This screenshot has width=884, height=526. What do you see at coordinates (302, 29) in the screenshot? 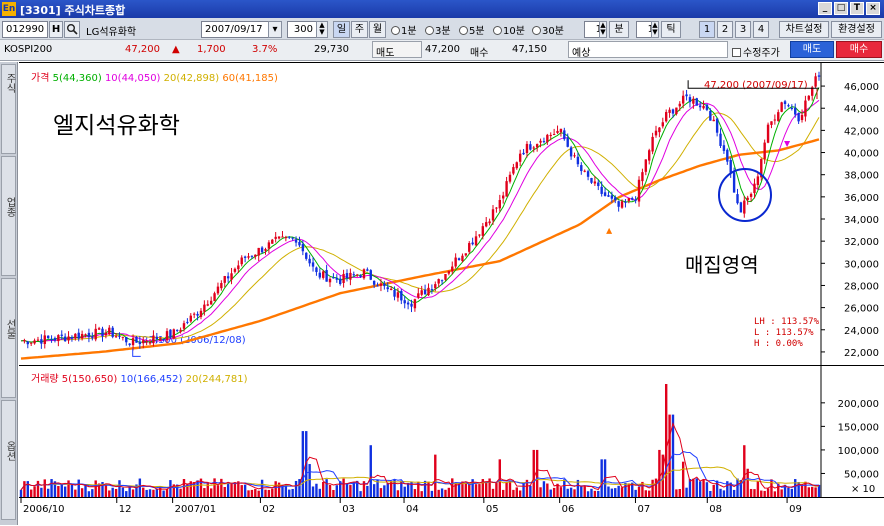
I see `count-input: 300` at bounding box center [302, 29].